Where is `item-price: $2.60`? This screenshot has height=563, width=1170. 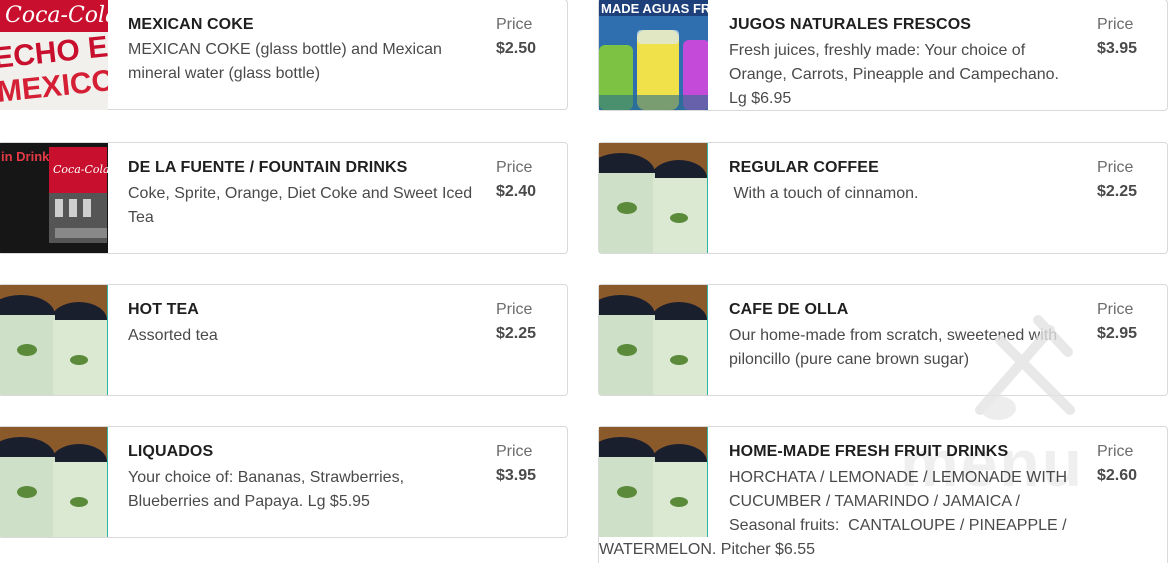
item-price: $2.60 is located at coordinates (1117, 475).